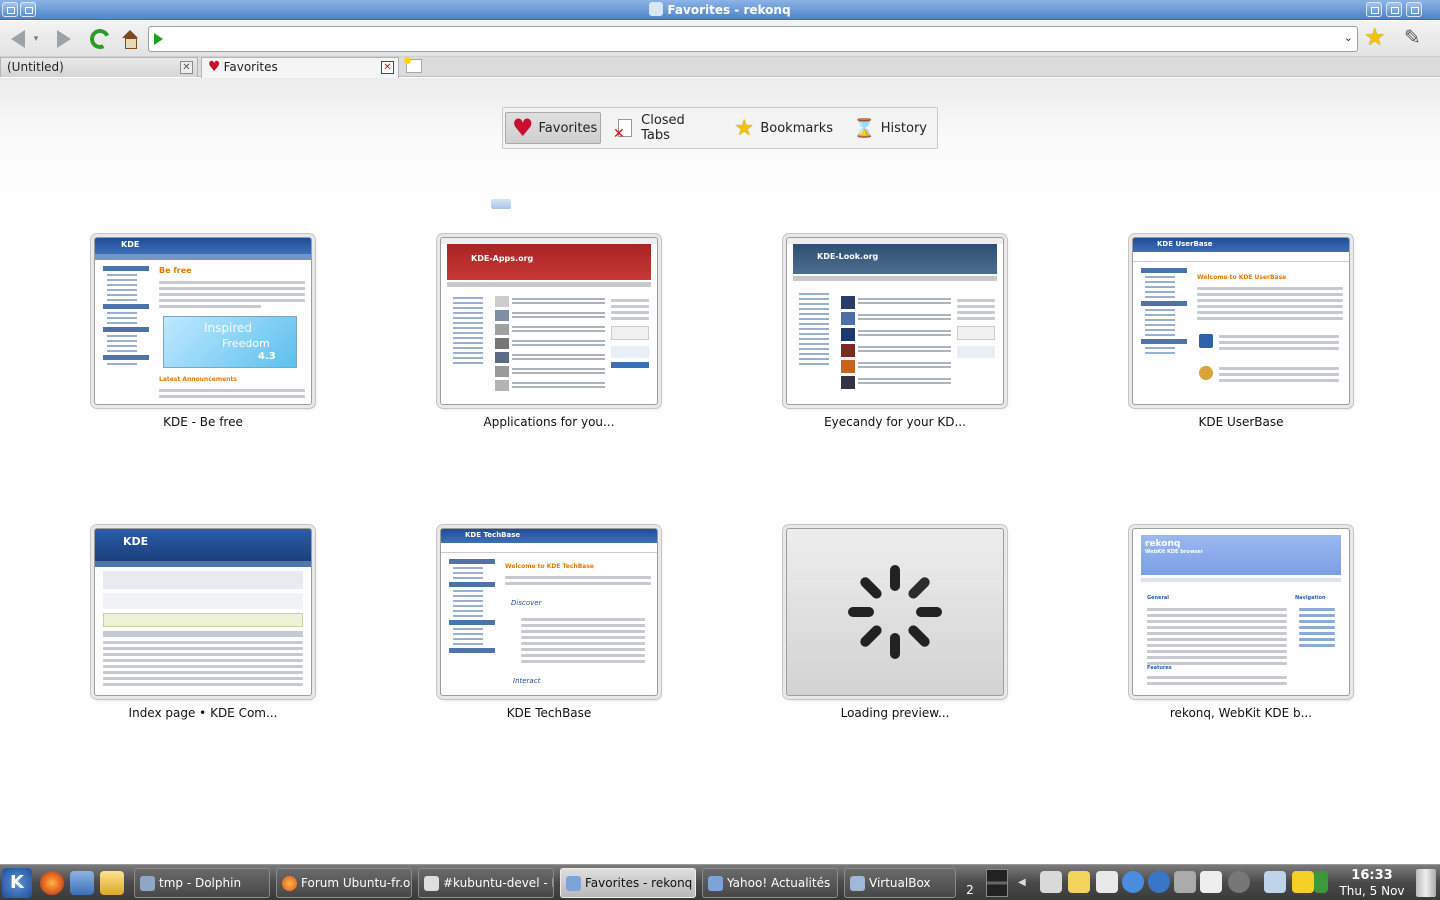  Describe the element at coordinates (864, 128) in the screenshot. I see `hourglass-icon: ⌛` at that location.